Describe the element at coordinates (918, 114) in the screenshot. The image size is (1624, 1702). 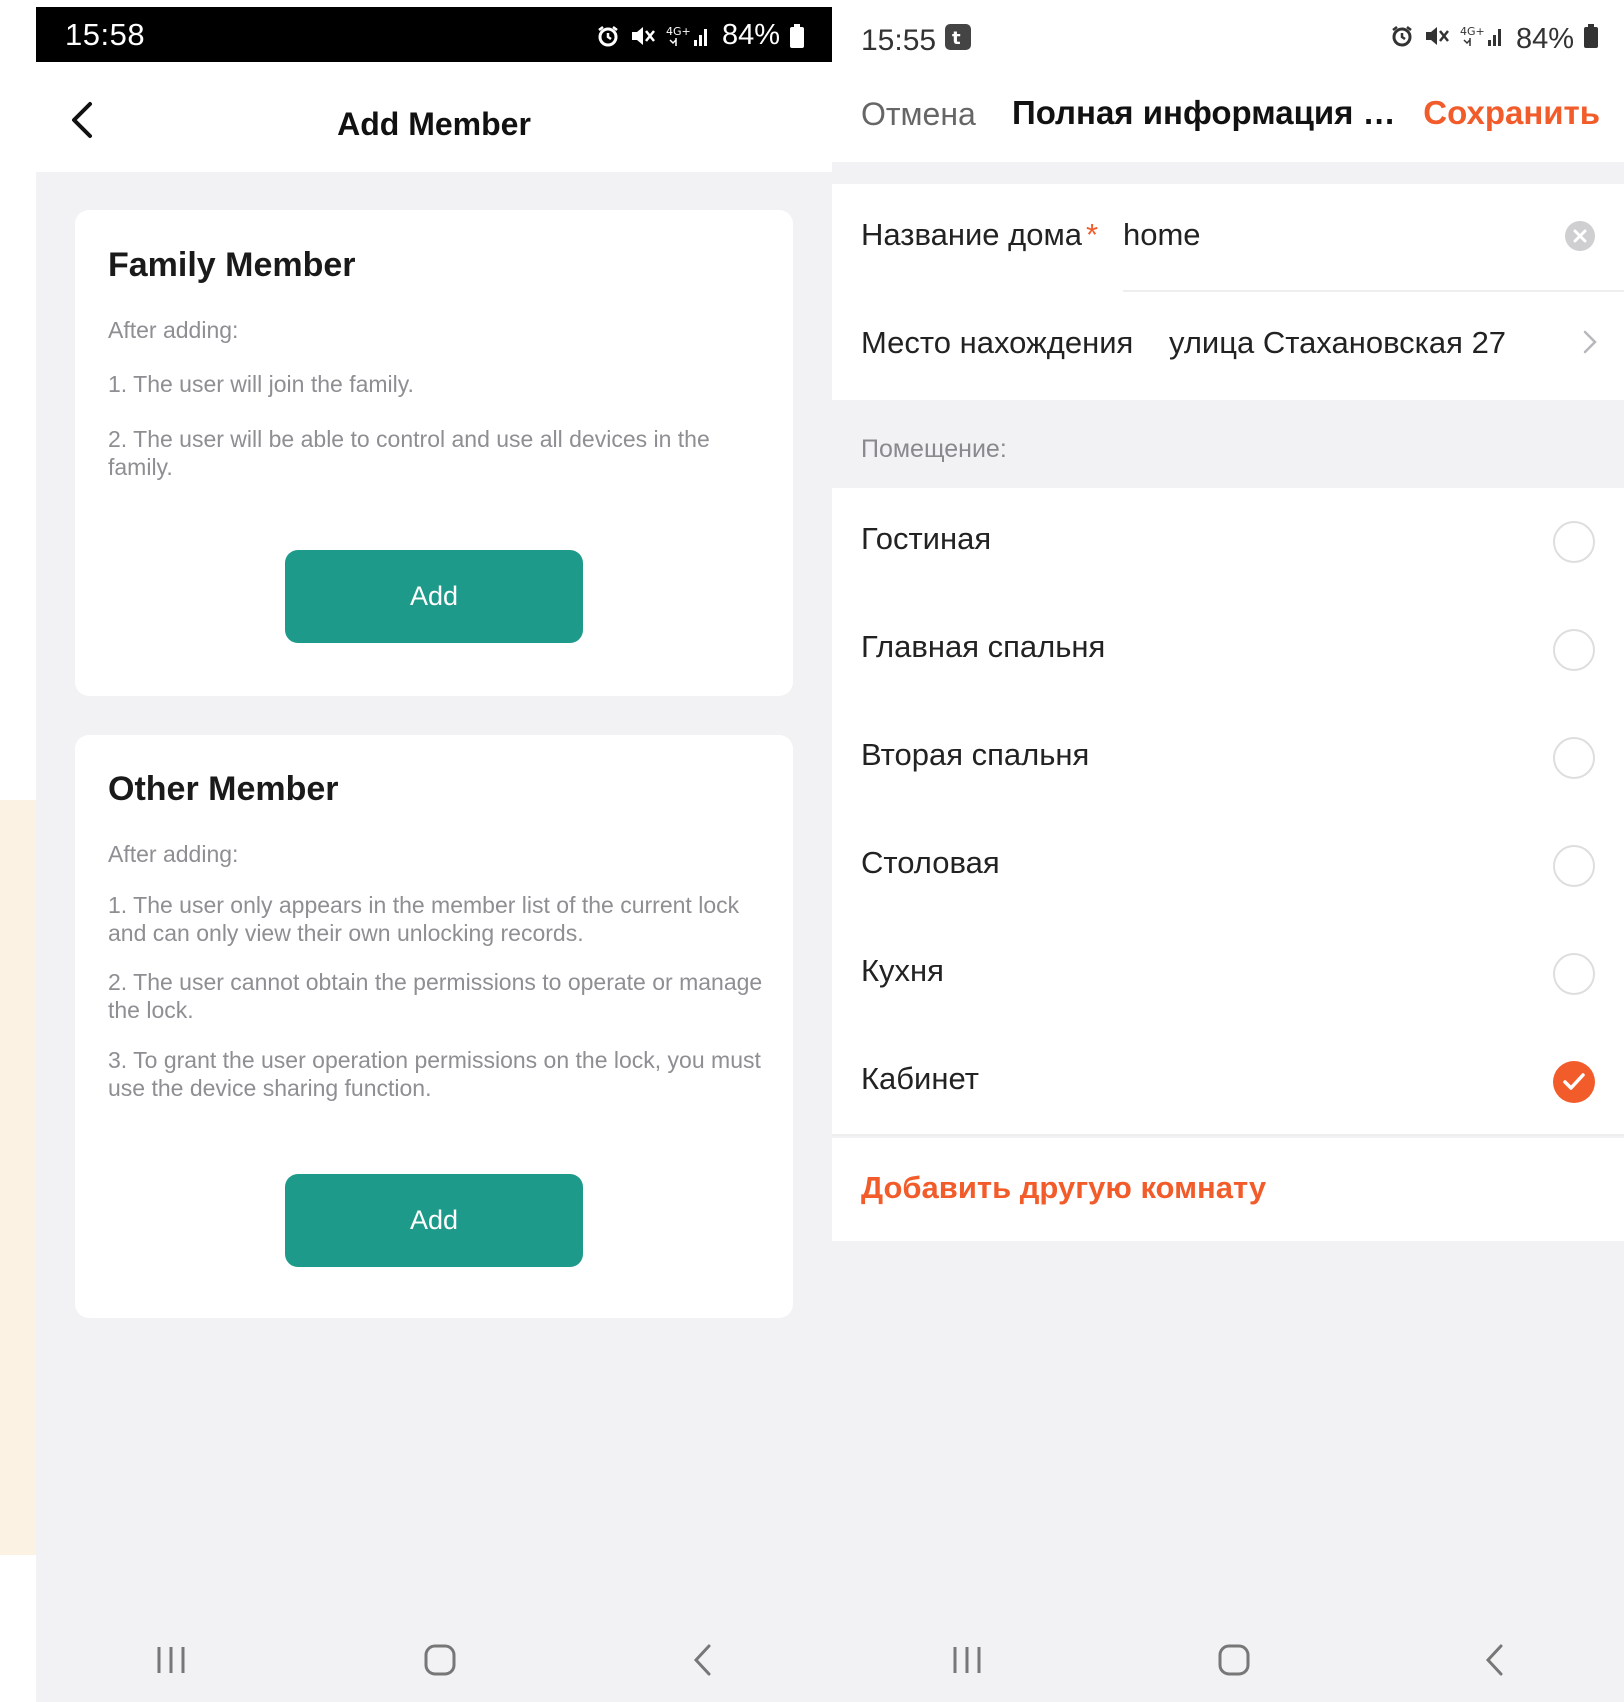
I see `cancel-button: Отмена` at that location.